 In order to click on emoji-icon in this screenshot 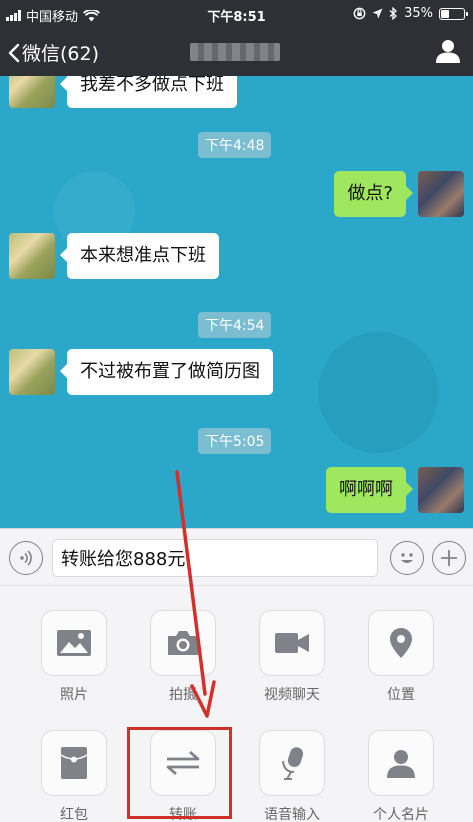, I will do `click(407, 558)`.